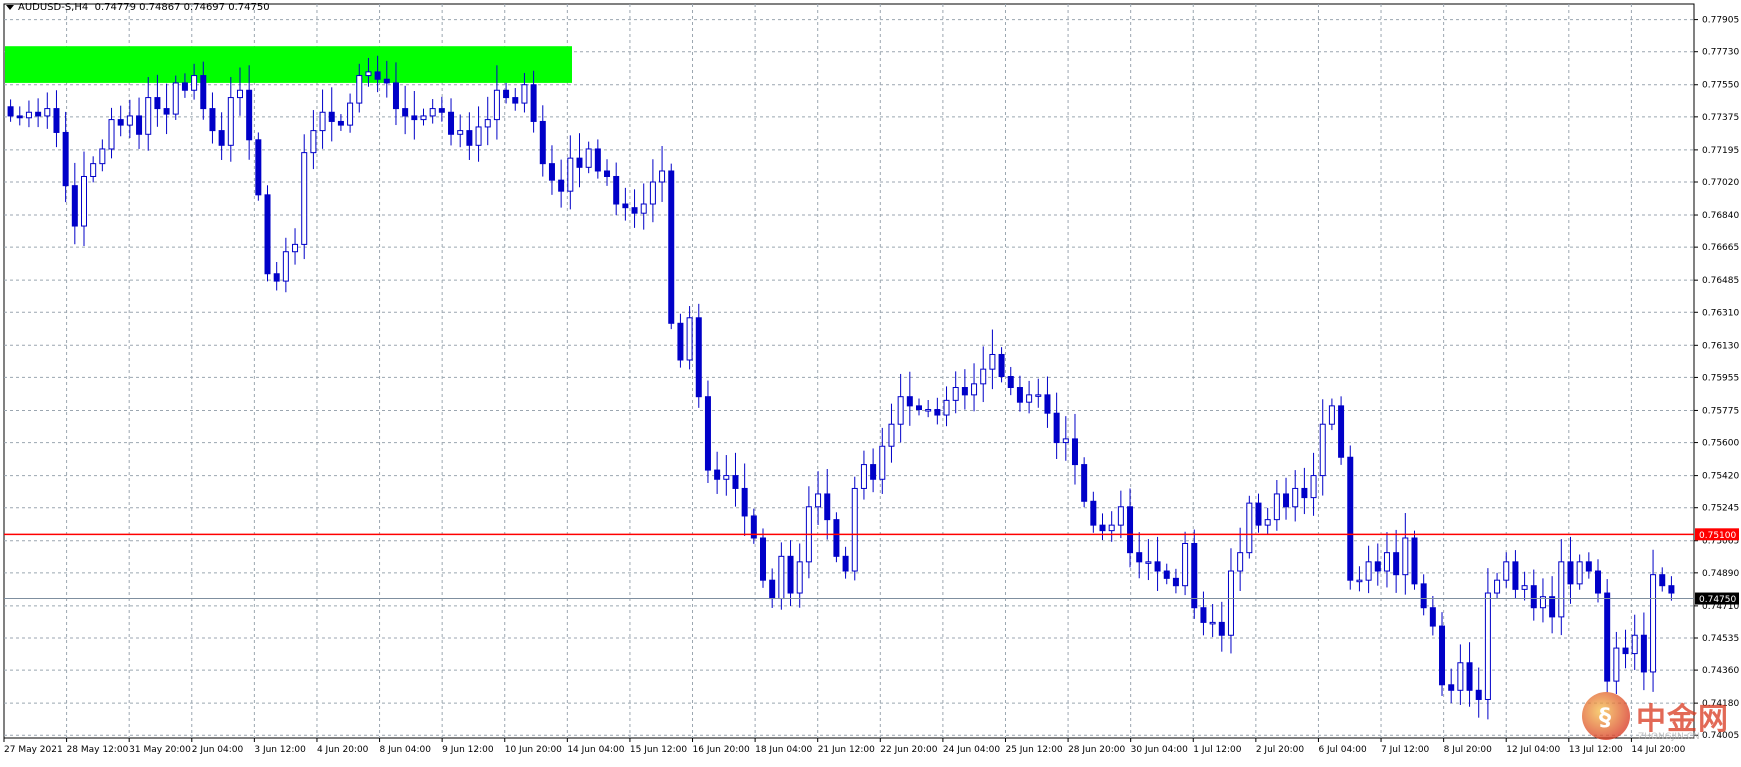 The width and height of the screenshot is (1741, 767). Describe the element at coordinates (1720, 477) in the screenshot. I see `price-tick-label: 0.75420` at that location.